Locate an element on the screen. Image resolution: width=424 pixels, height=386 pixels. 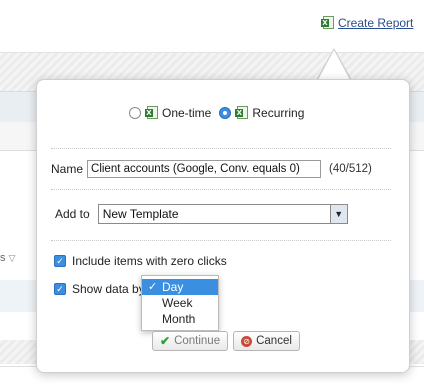
checkmark-icon: ✔ is located at coordinates (165, 341).